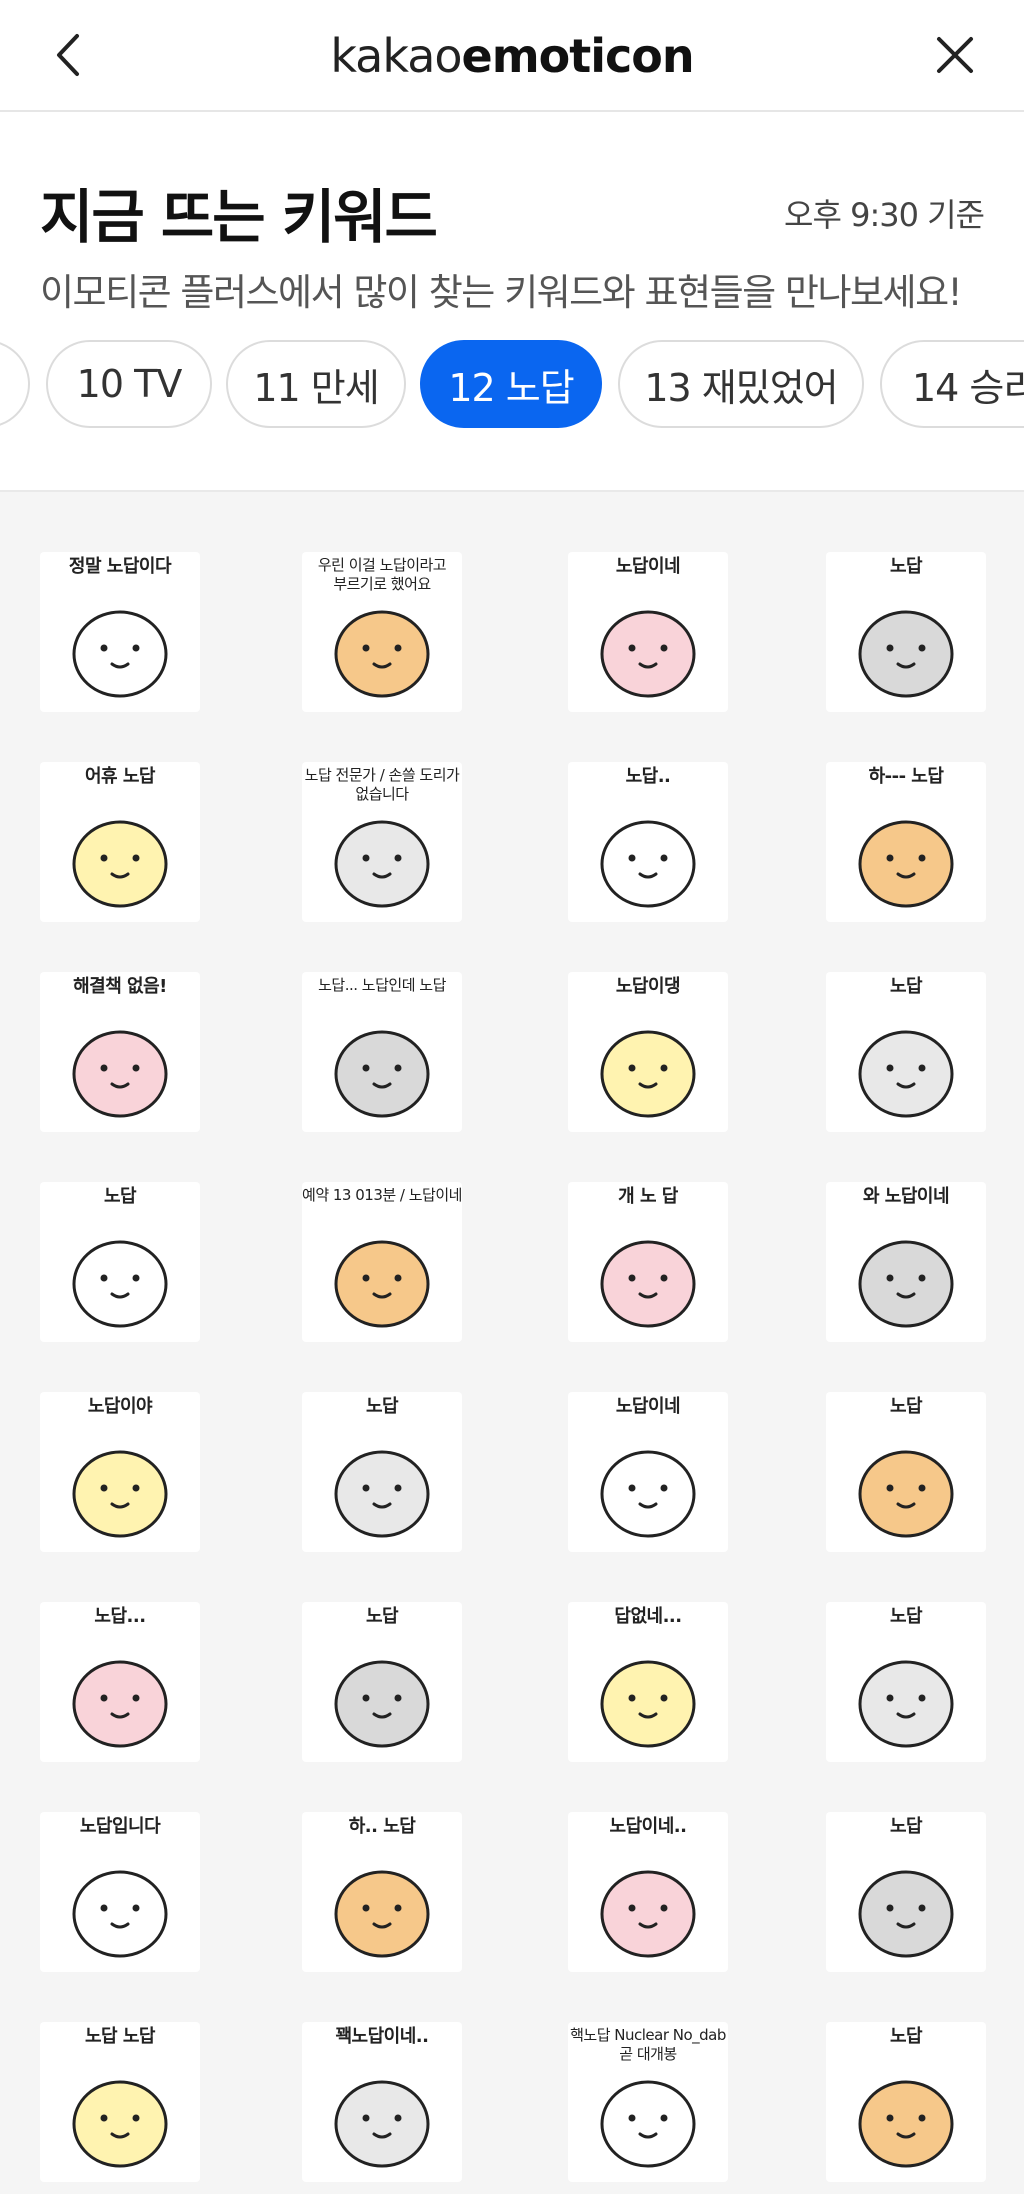  I want to click on emoticon-tile: 어휴 노답, so click(120, 842).